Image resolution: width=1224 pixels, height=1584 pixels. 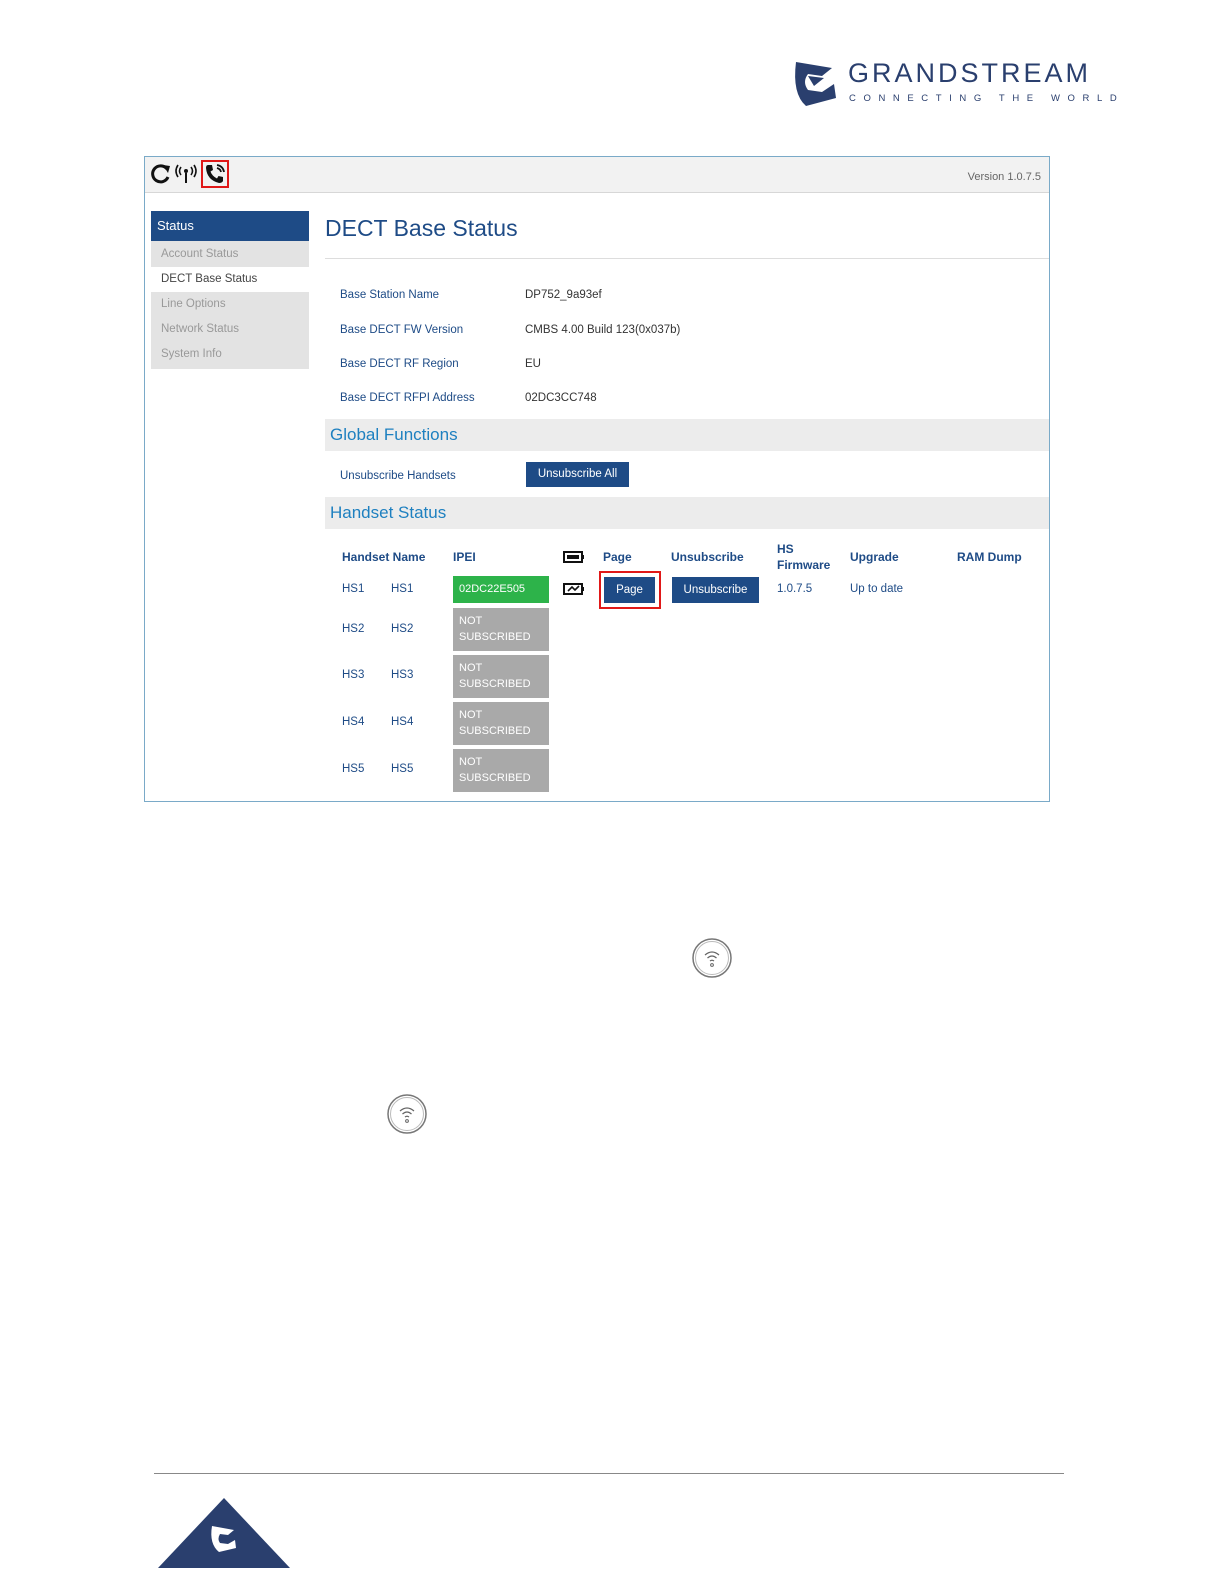 I want to click on footer-logo-icon, so click(x=224, y=1533).